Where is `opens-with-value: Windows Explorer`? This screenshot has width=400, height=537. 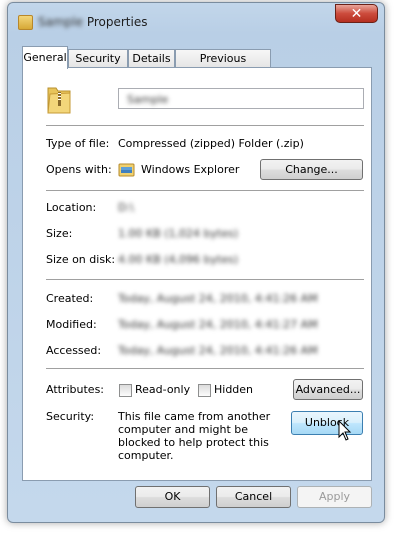 opens-with-value: Windows Explorer is located at coordinates (190, 169).